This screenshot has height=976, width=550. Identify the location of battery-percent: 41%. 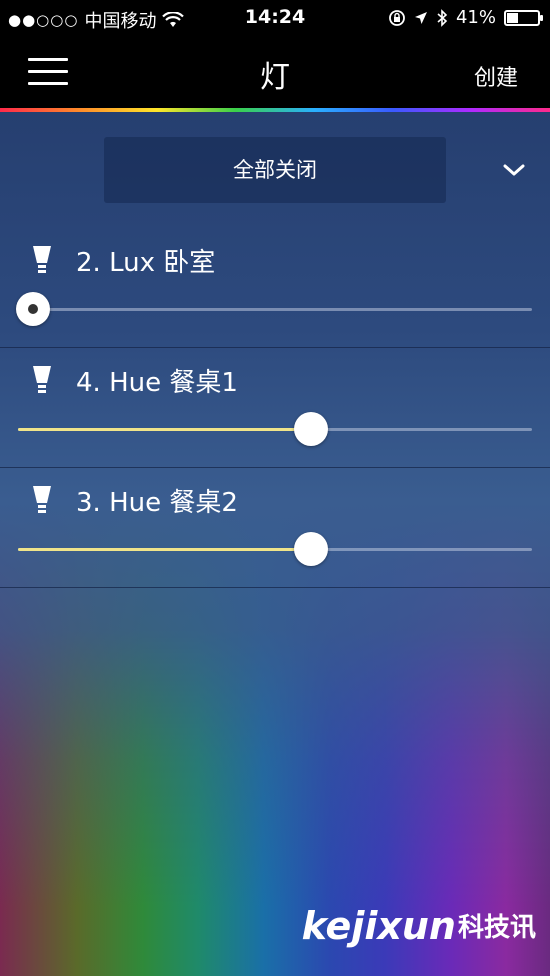
(475, 17).